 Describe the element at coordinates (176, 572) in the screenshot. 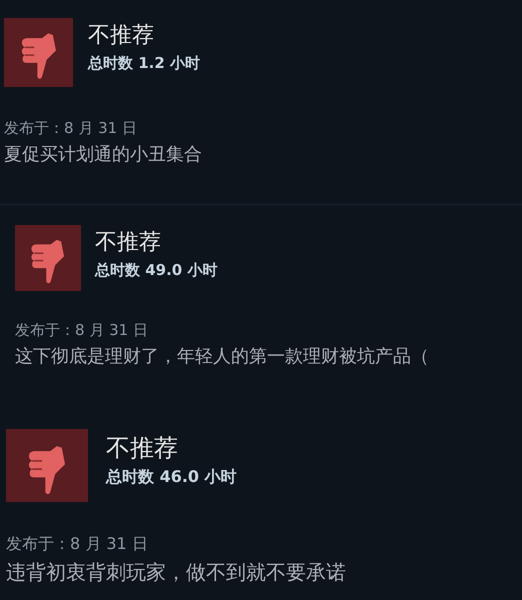

I see `review-text: 违背初衷背刺玩家，做不到就不要承诺` at that location.